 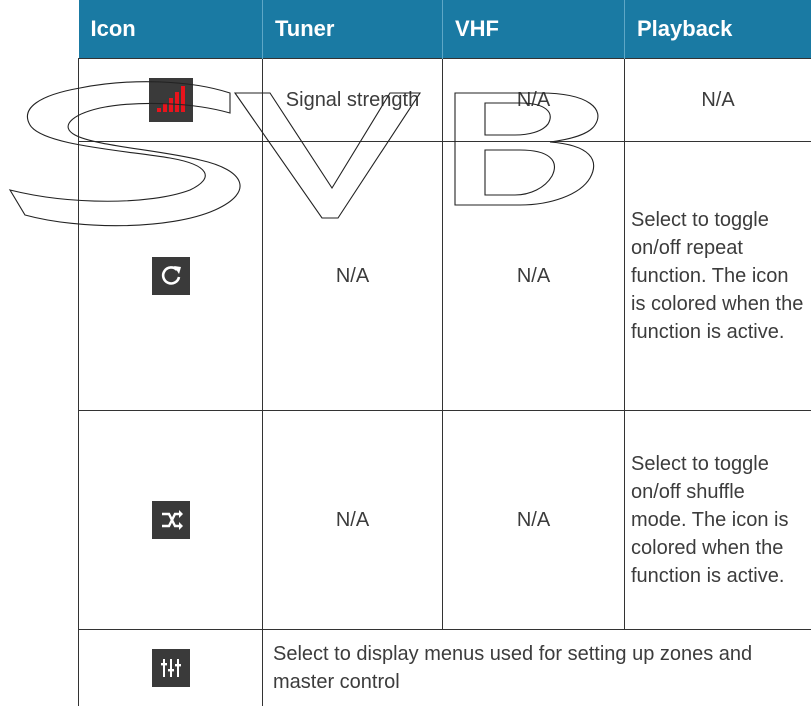 I want to click on playback-cell: N/A, so click(x=717, y=100).